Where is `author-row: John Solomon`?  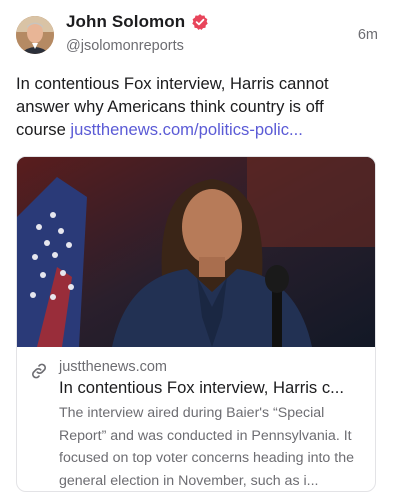 author-row: John Solomon is located at coordinates (137, 22).